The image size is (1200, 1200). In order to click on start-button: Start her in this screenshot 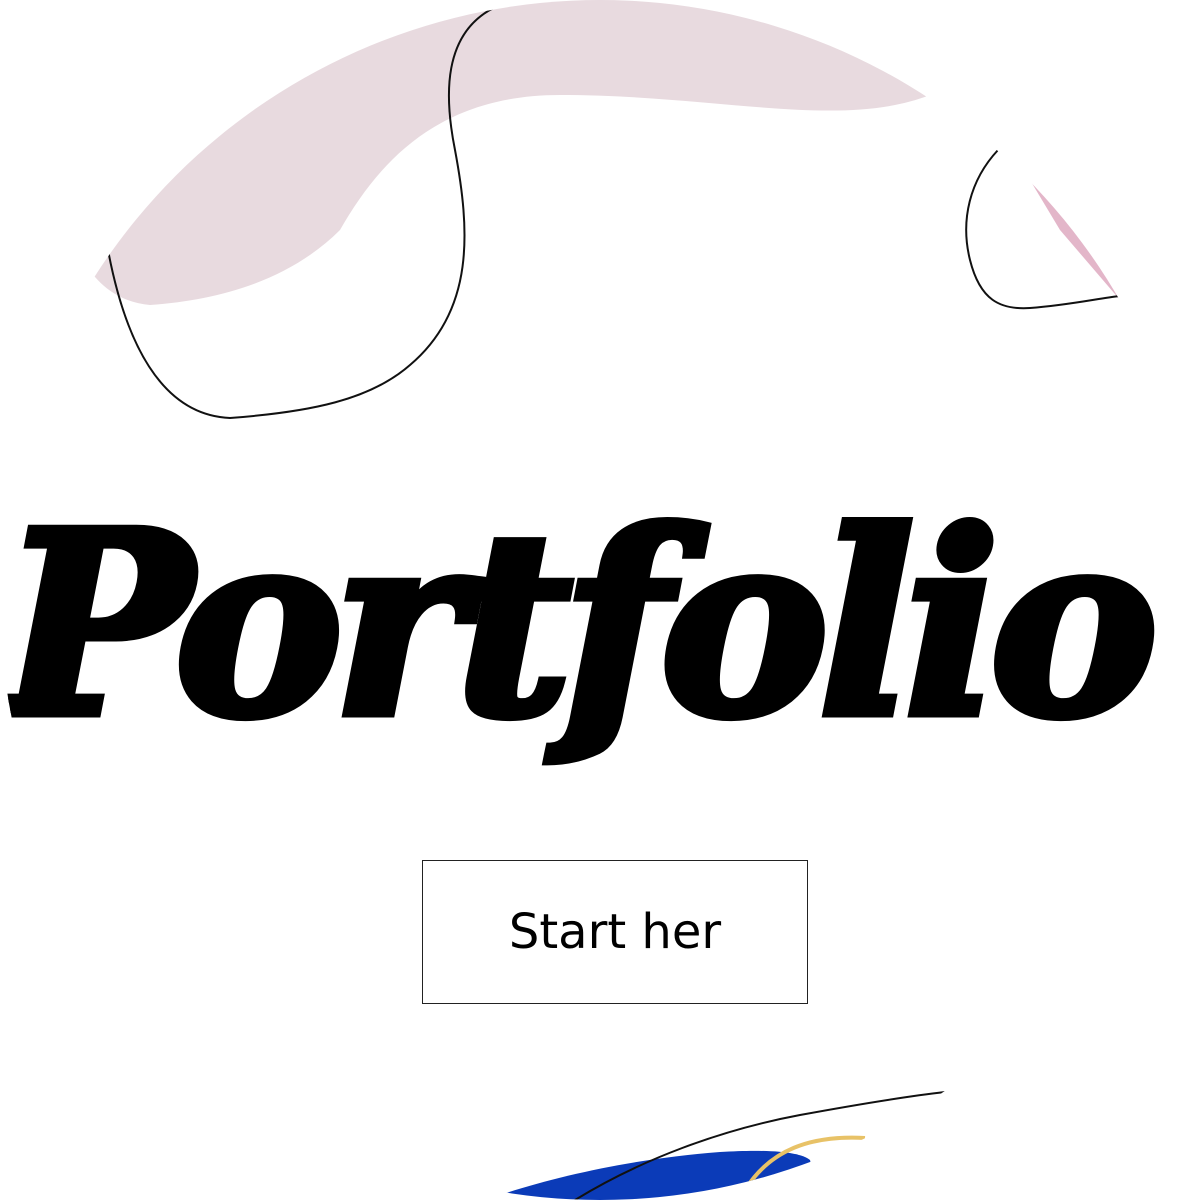, I will do `click(615, 932)`.